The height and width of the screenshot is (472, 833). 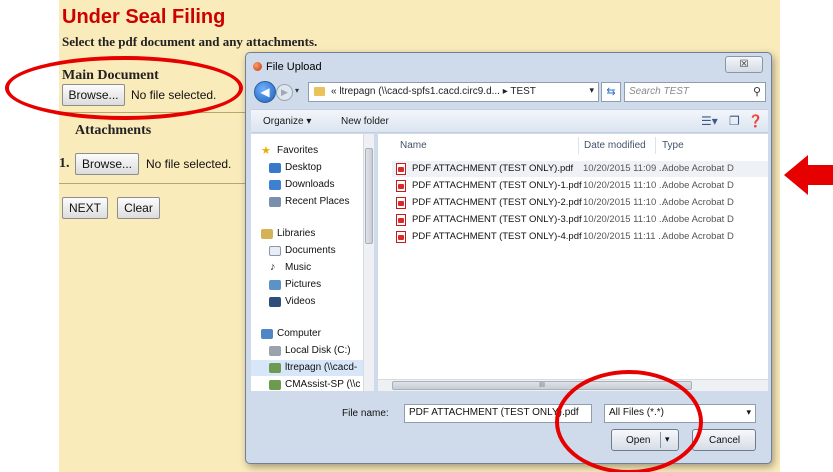 What do you see at coordinates (311, 168) in the screenshot?
I see `nav-desktop: Desktop` at bounding box center [311, 168].